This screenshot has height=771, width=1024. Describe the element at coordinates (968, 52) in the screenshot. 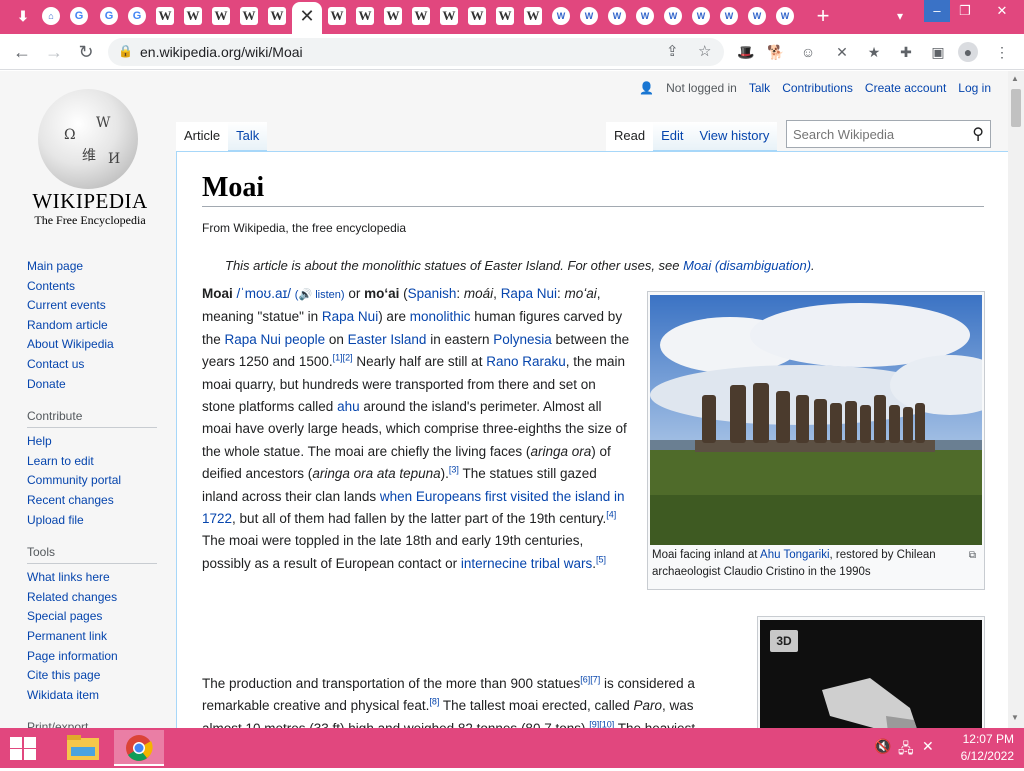

I see `profile-avatar-icon: ●` at that location.